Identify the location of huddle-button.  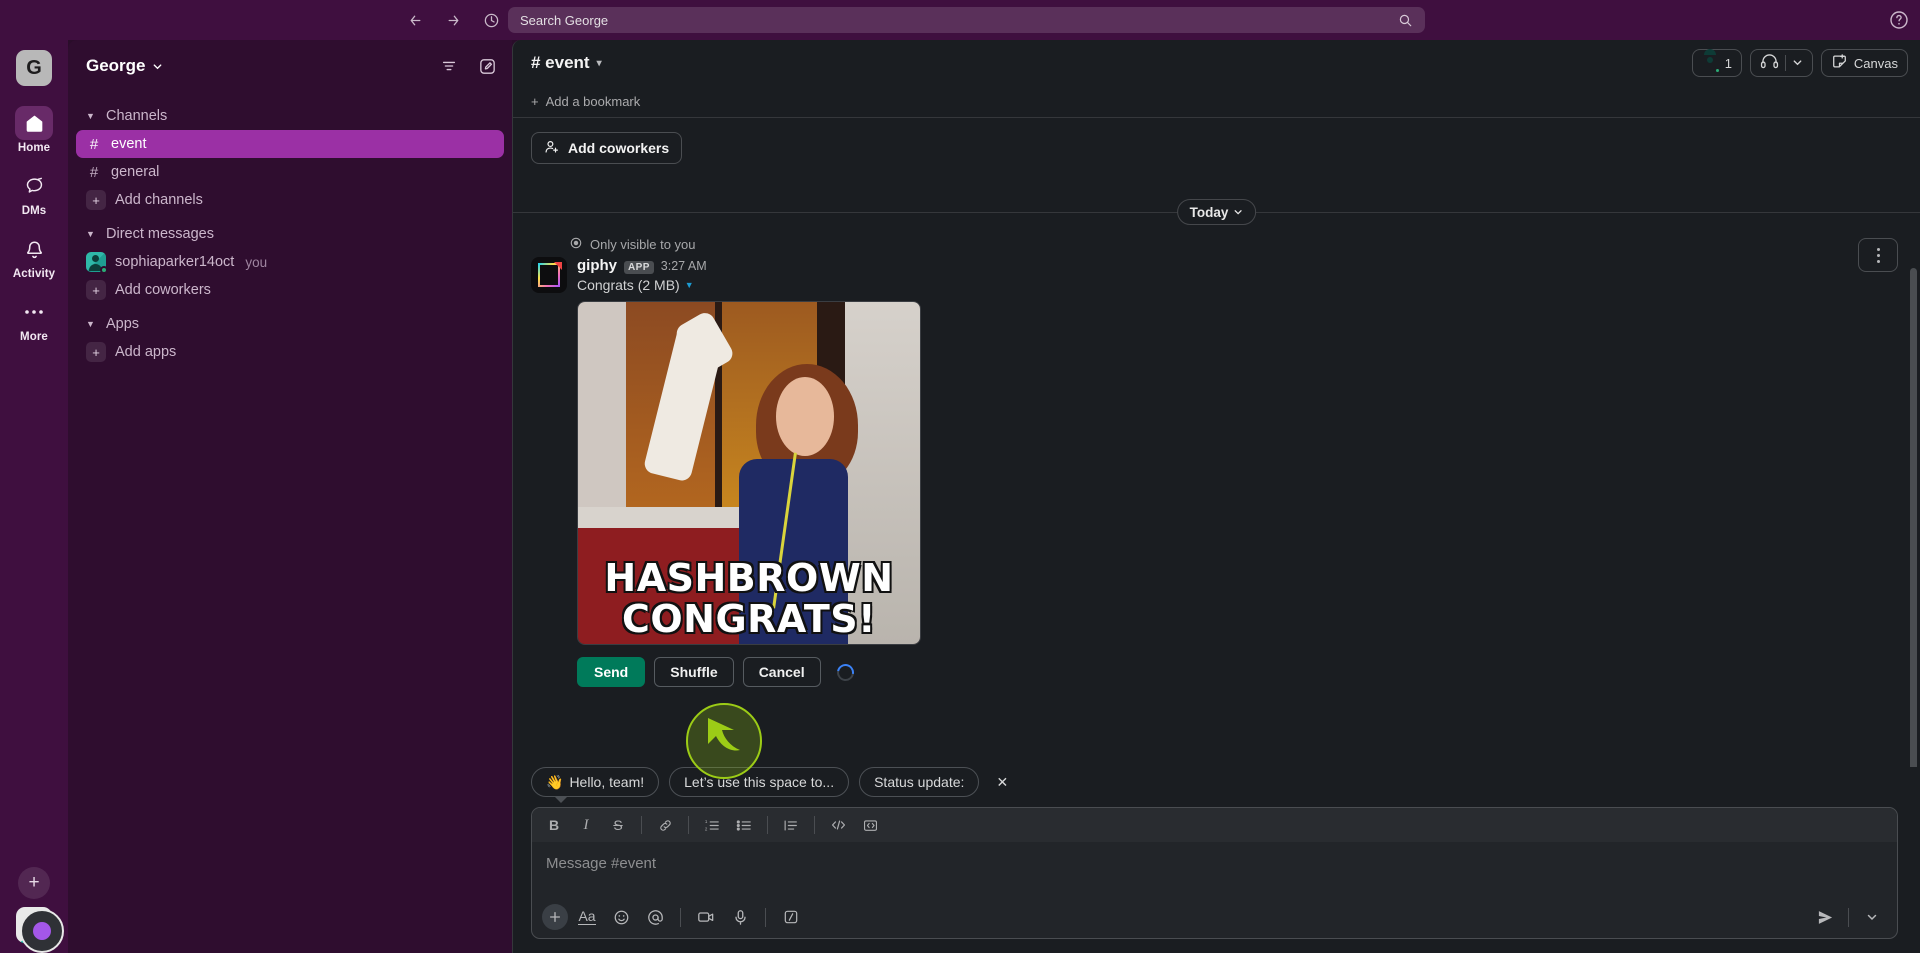
(1781, 63).